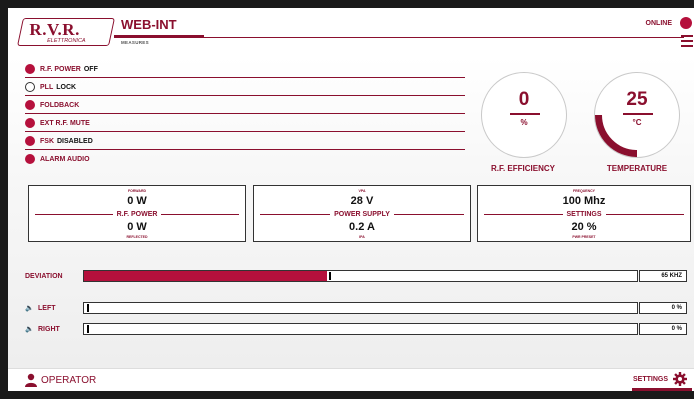 The height and width of the screenshot is (399, 694). What do you see at coordinates (66, 87) in the screenshot?
I see `status-value: LOCK` at bounding box center [66, 87].